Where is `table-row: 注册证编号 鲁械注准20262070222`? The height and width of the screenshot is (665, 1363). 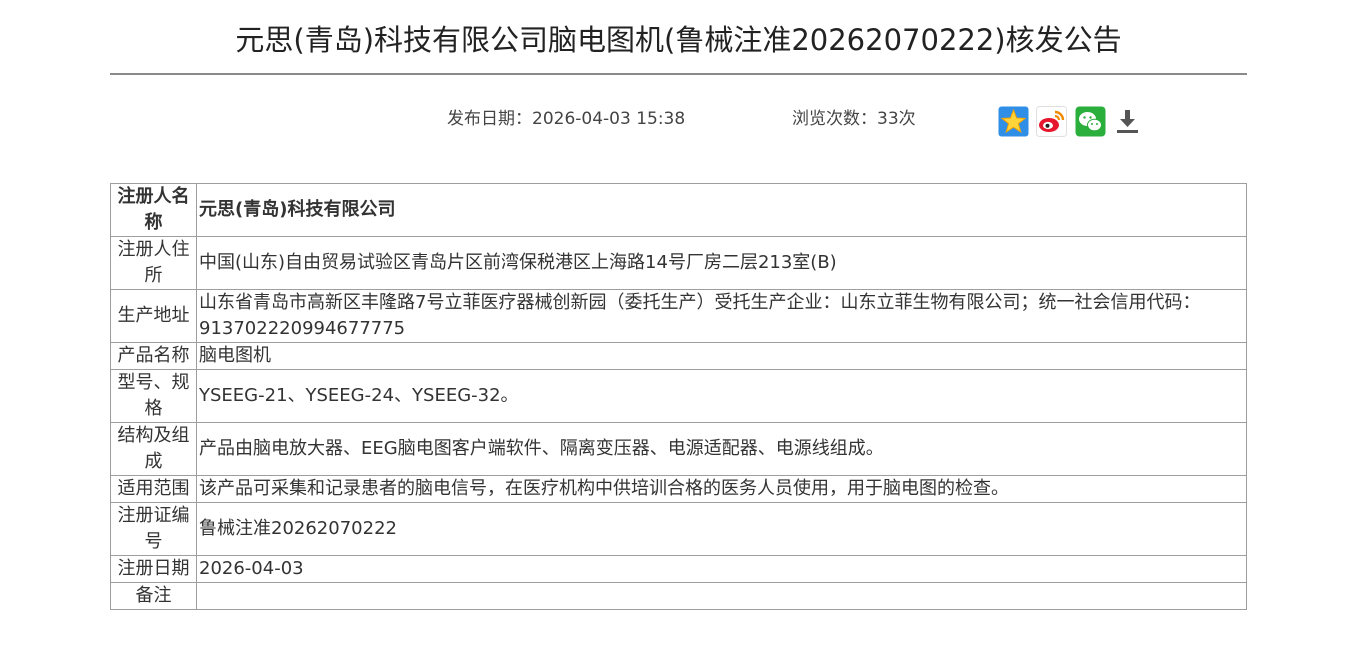 table-row: 注册证编号 鲁械注准20262070222 is located at coordinates (678, 529).